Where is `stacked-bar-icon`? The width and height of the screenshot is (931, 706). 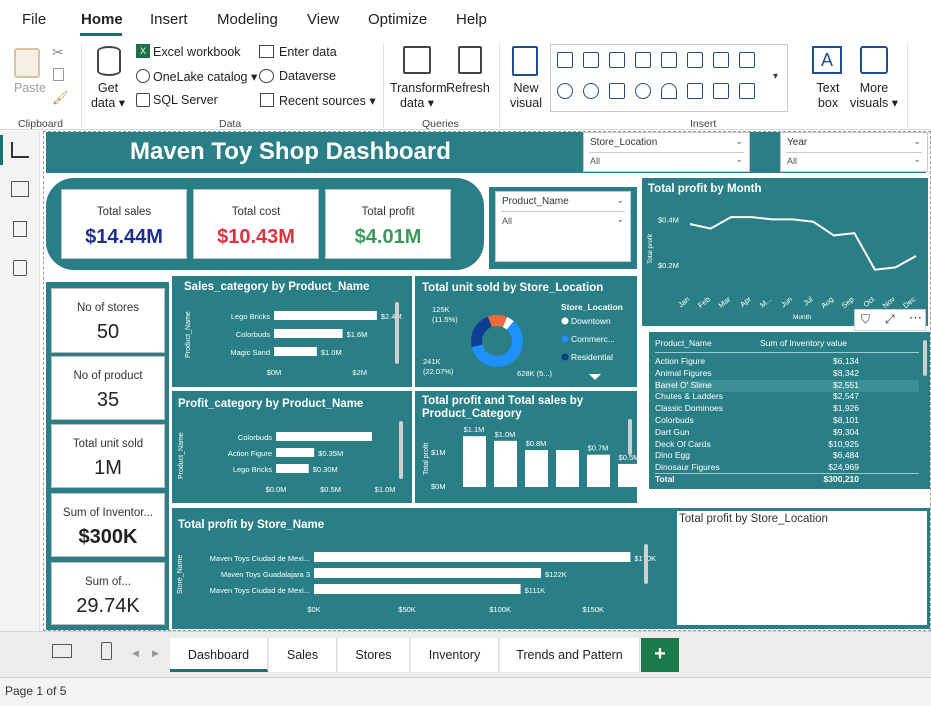 stacked-bar-icon is located at coordinates (565, 60).